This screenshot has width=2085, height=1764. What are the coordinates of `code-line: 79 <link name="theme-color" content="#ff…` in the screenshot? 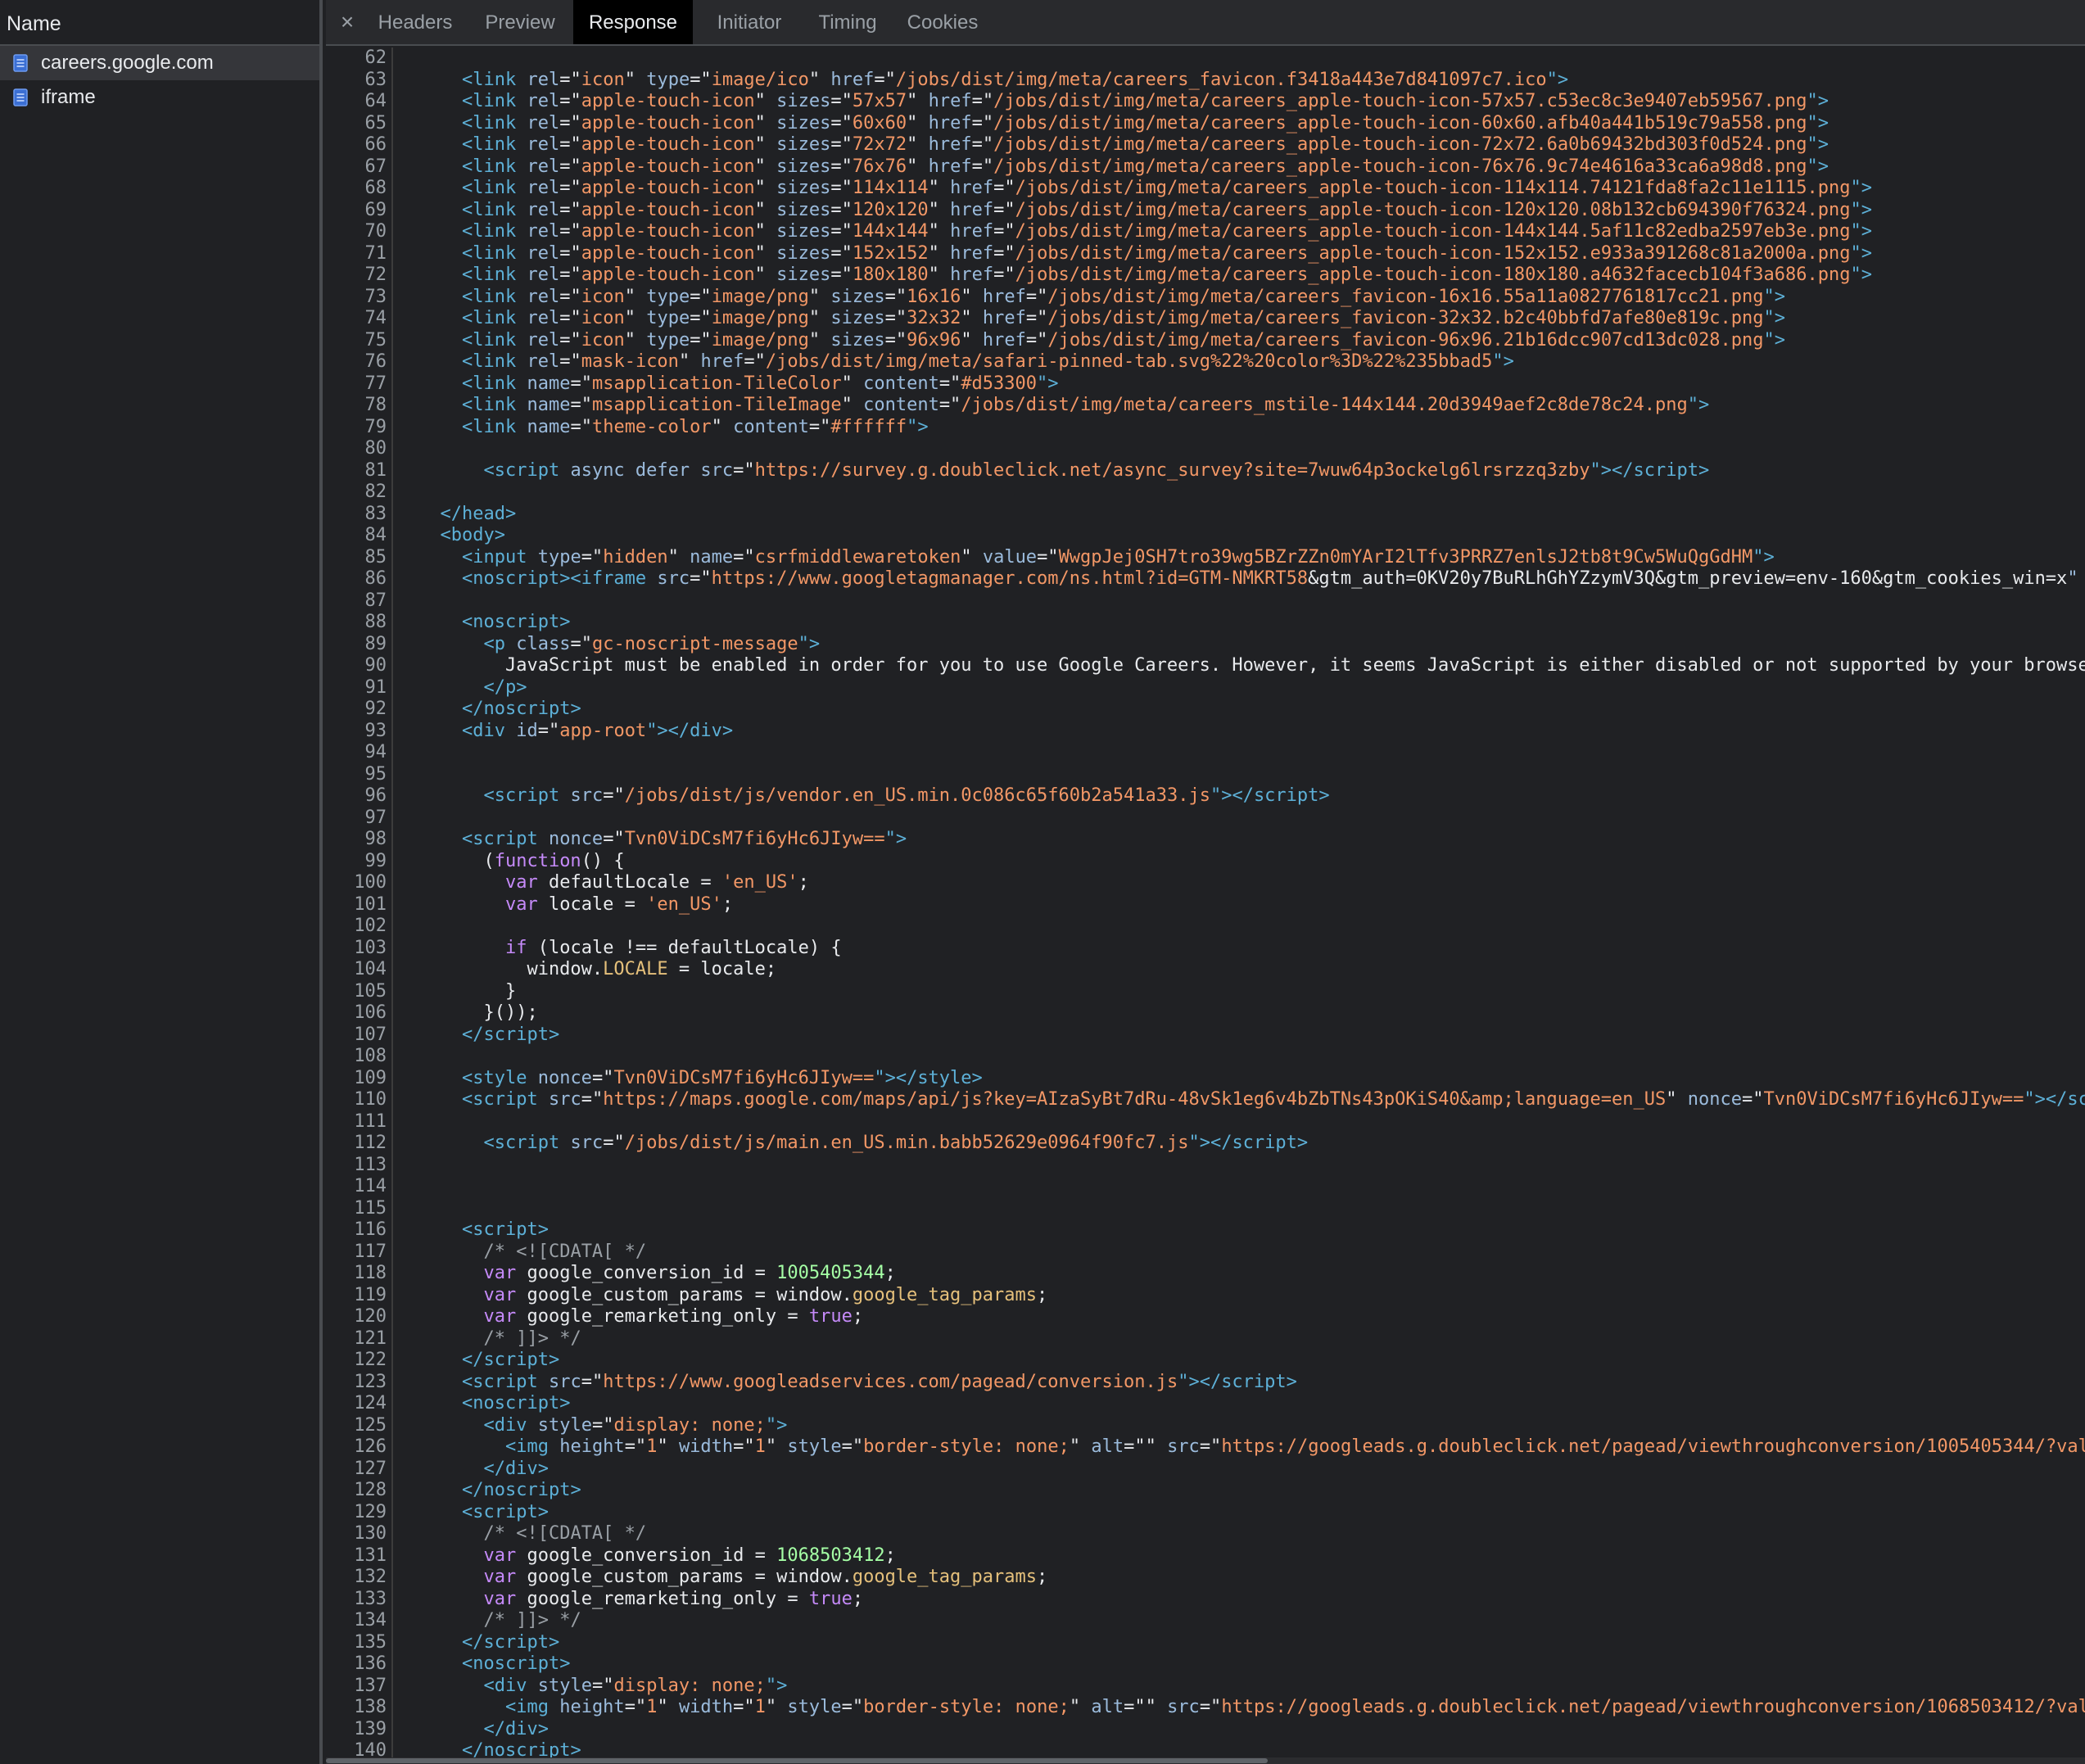 It's located at (1205, 428).